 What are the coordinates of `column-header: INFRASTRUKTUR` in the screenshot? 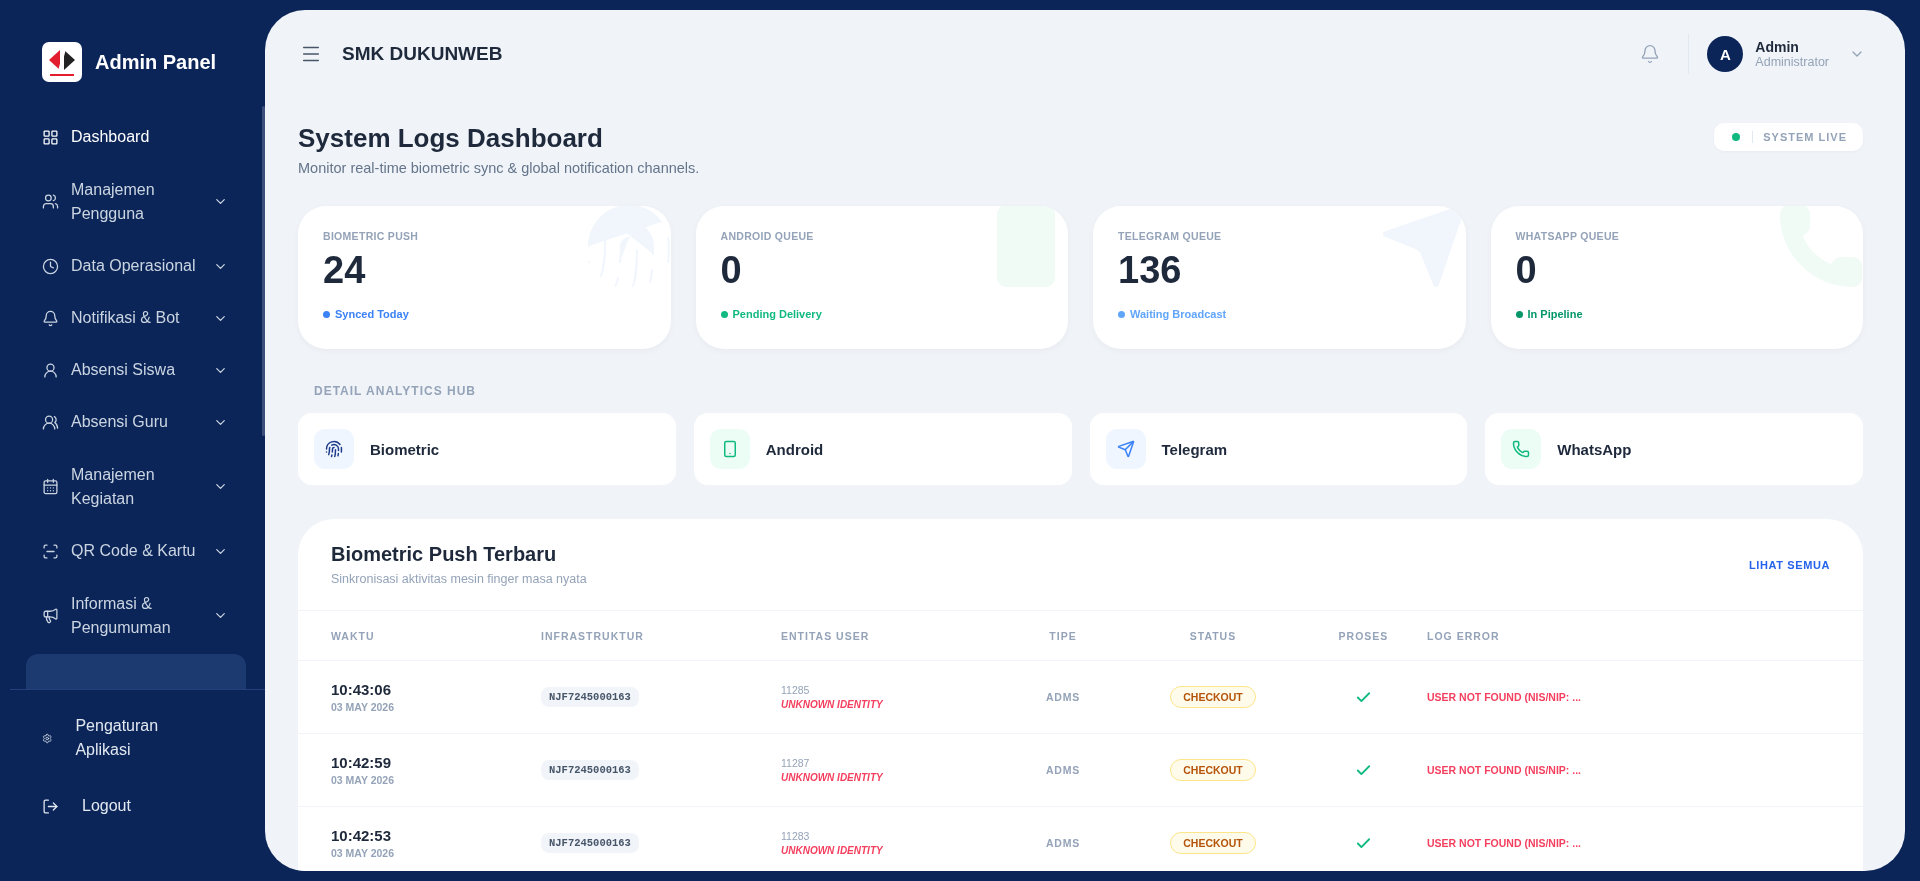 It's located at (593, 635).